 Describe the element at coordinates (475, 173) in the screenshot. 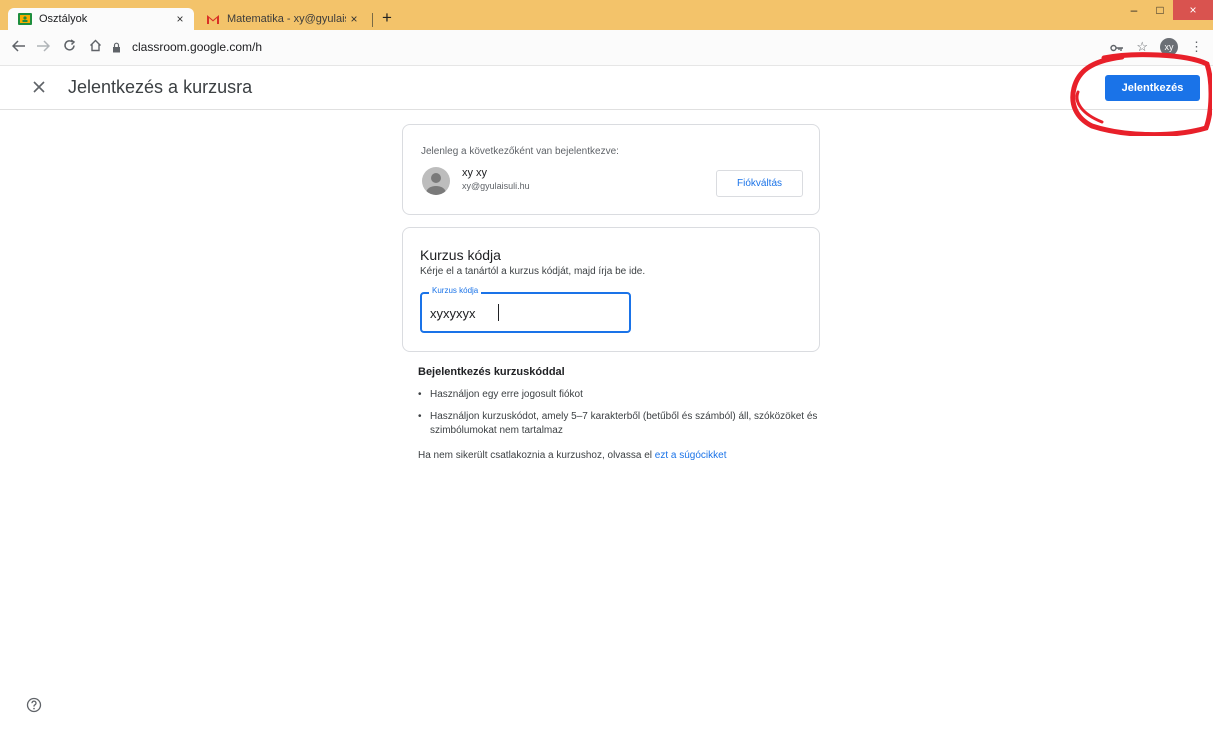

I see `user-name: xy xy` at that location.